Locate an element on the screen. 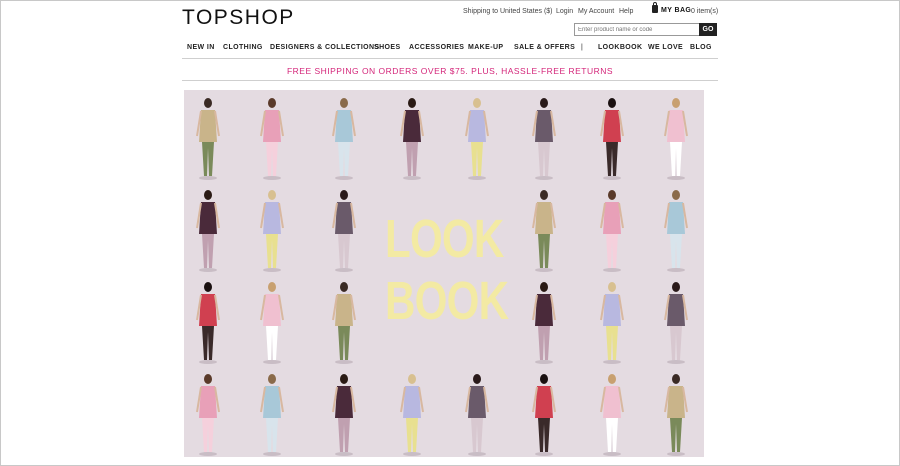 This screenshot has height=466, width=900. search-input is located at coordinates (638, 29).